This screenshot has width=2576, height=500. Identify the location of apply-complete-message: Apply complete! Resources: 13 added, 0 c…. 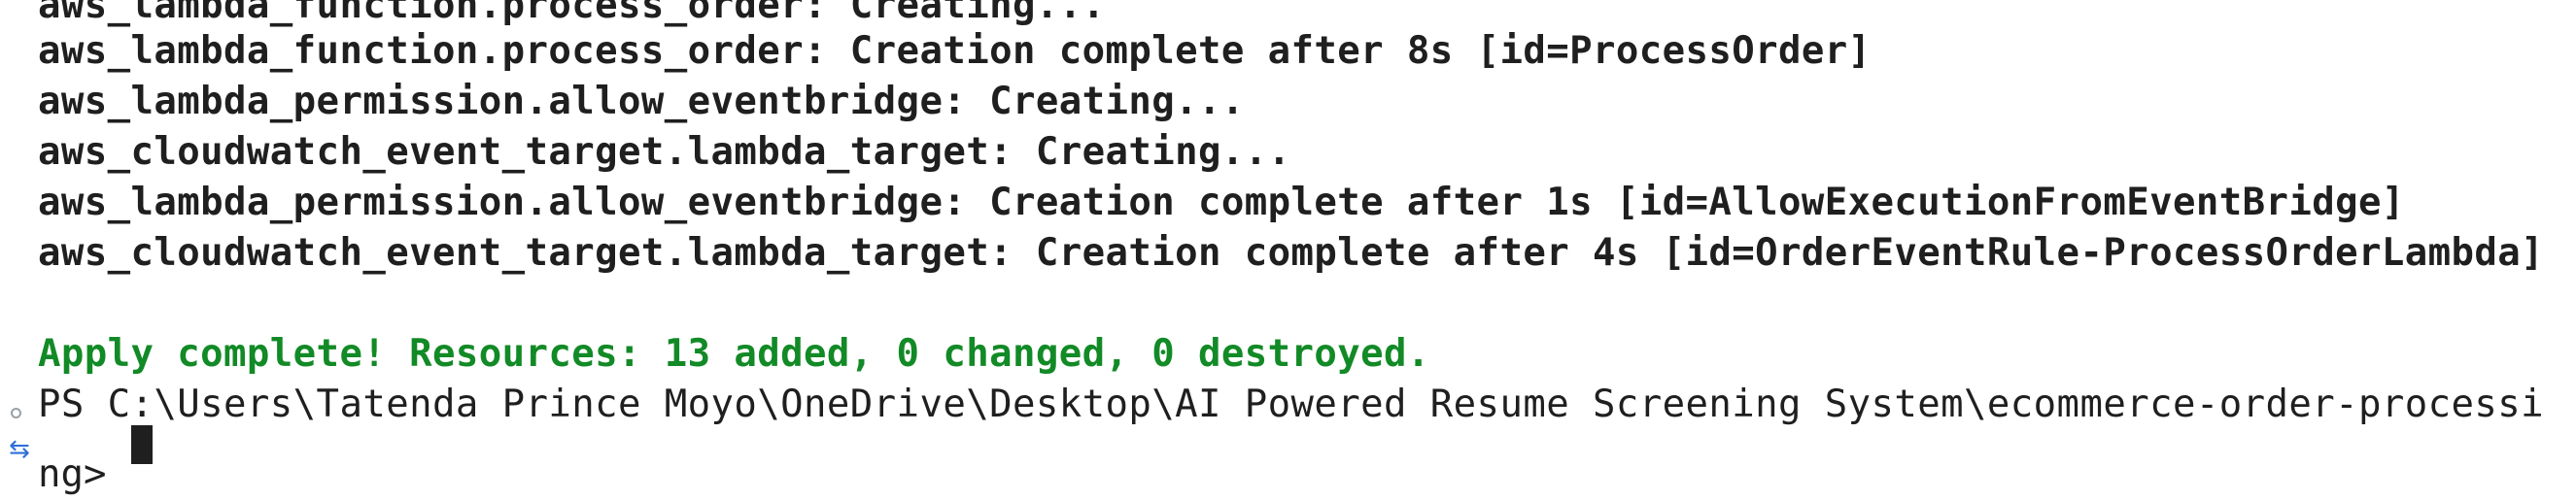
(734, 354).